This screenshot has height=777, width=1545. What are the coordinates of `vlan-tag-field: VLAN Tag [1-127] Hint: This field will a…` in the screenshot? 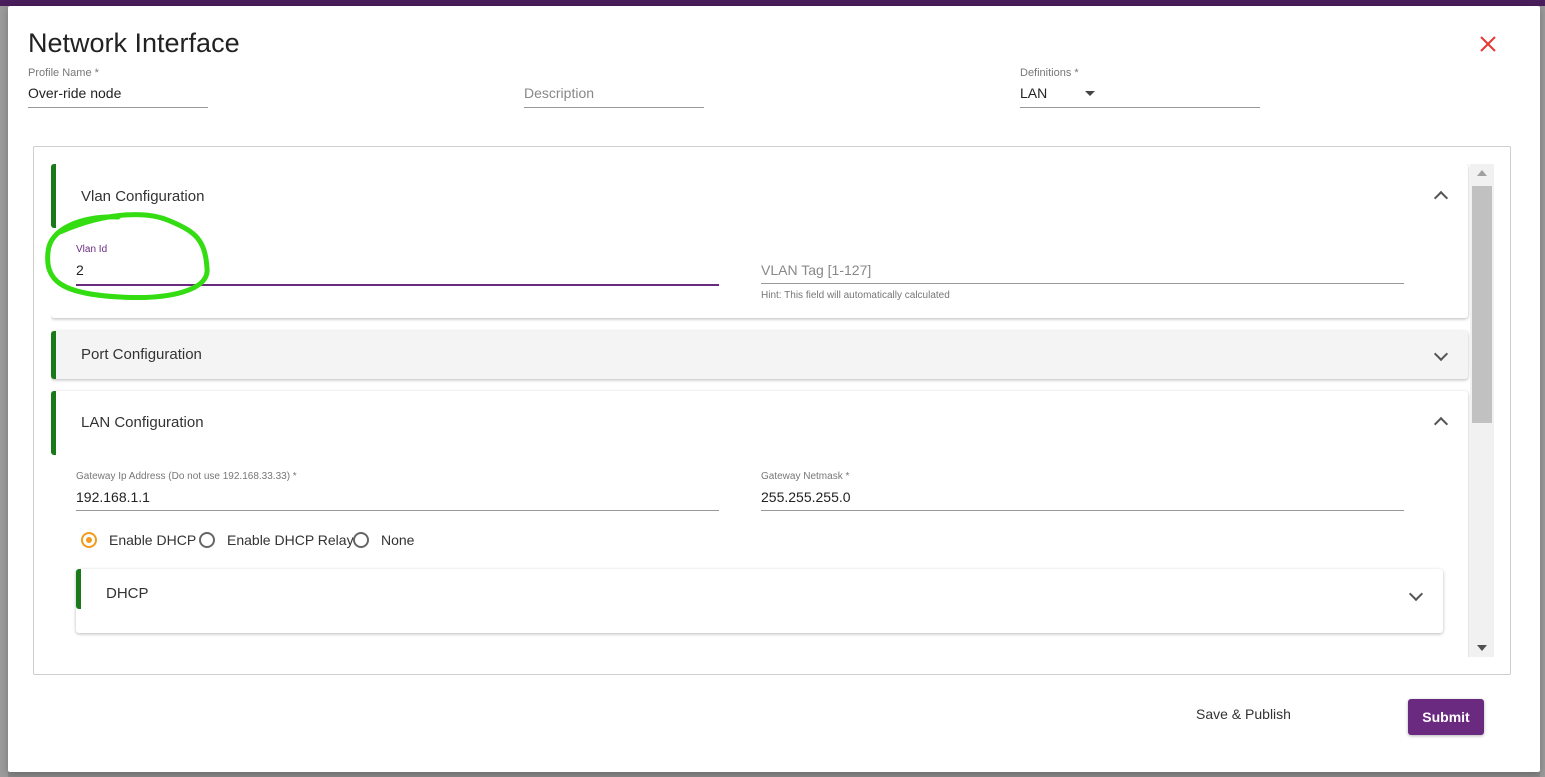 It's located at (1082, 272).